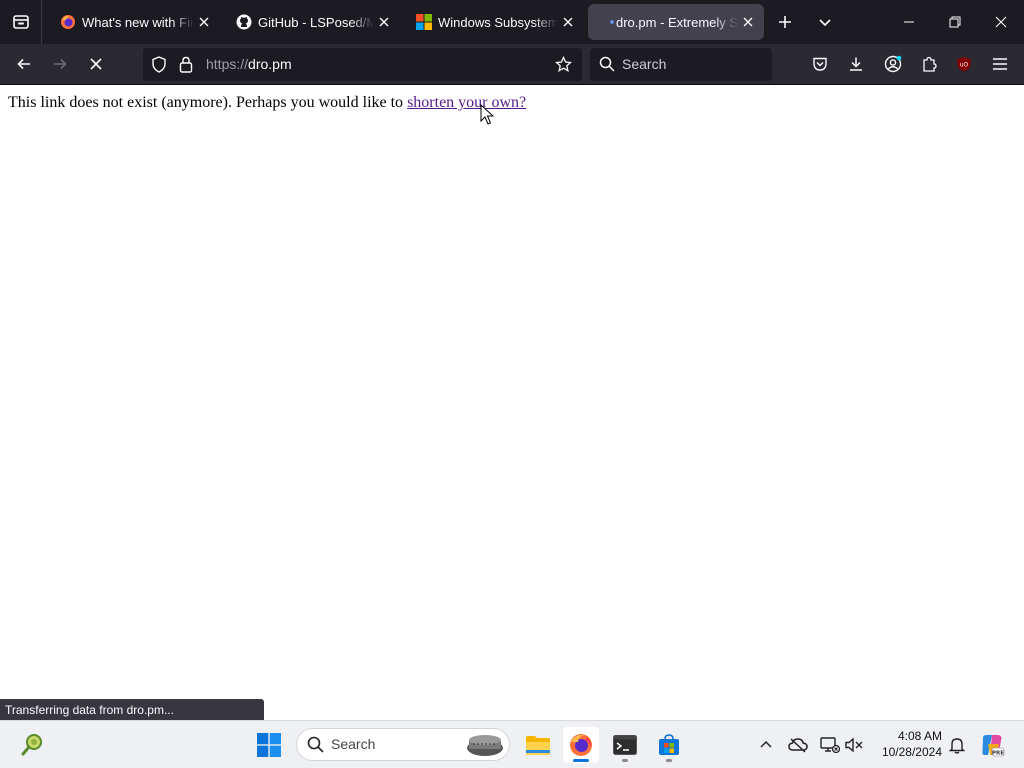 This screenshot has width=1024, height=768. I want to click on tab-title: Windows Subsystem for Android, so click(498, 22).